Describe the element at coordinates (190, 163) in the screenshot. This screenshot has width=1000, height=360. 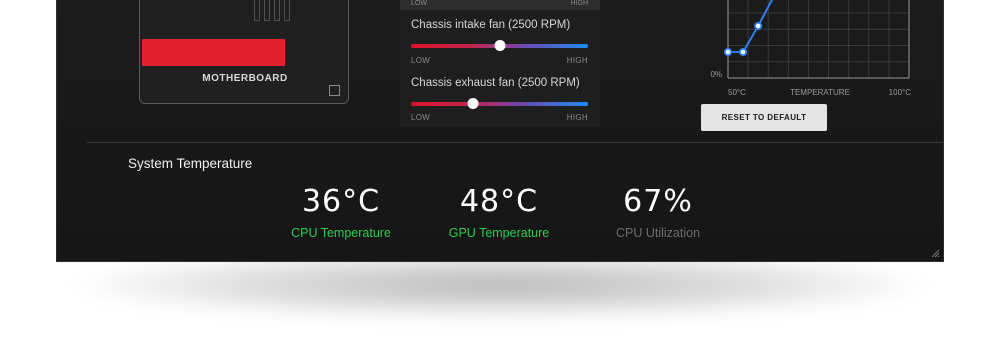
I see `system-temperature-title: System Temperature` at that location.